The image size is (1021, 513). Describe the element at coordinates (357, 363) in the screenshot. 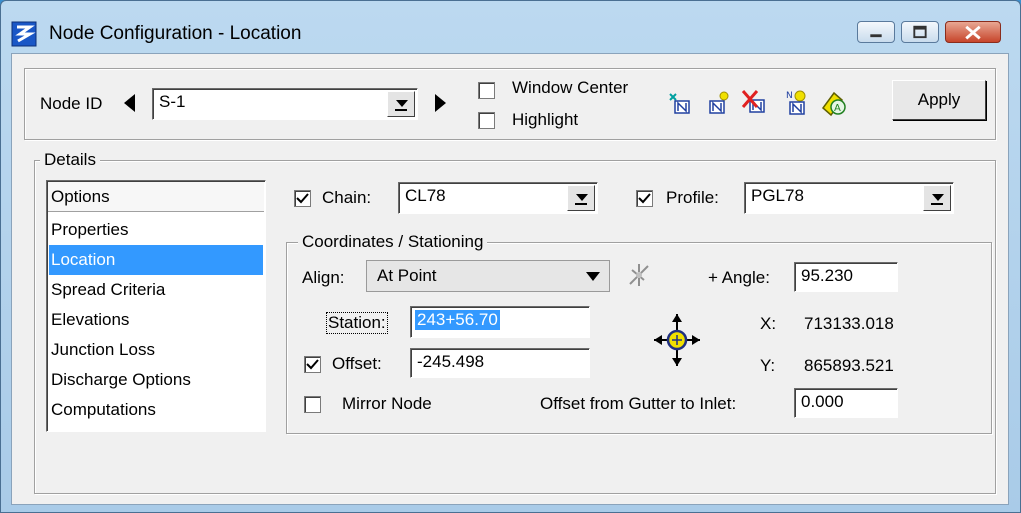

I see `offset-label: Offset:` at that location.